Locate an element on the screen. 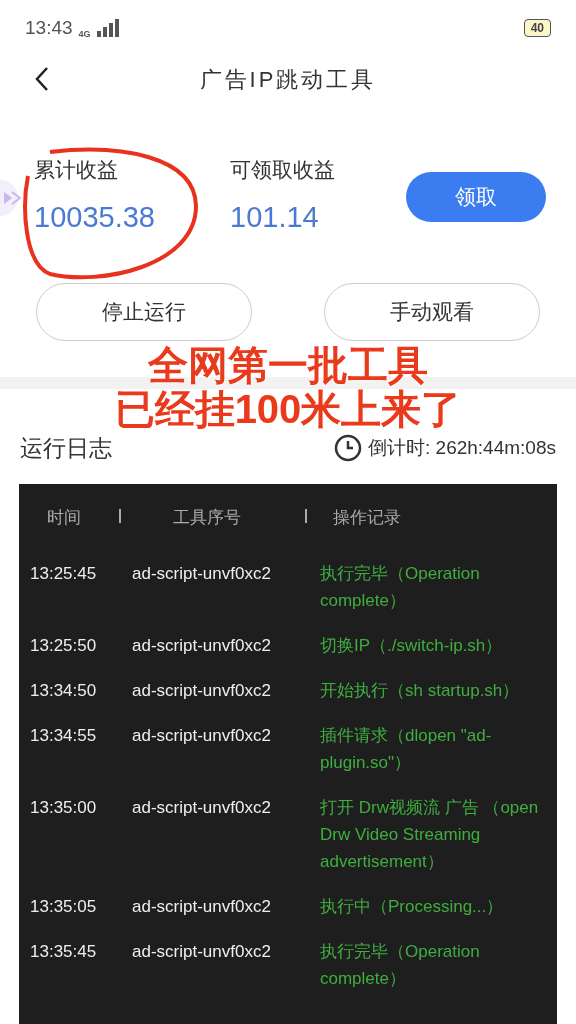 Image resolution: width=576 pixels, height=1024 pixels. countdown-text: 倒计时: 262h:44m:08s is located at coordinates (462, 448).